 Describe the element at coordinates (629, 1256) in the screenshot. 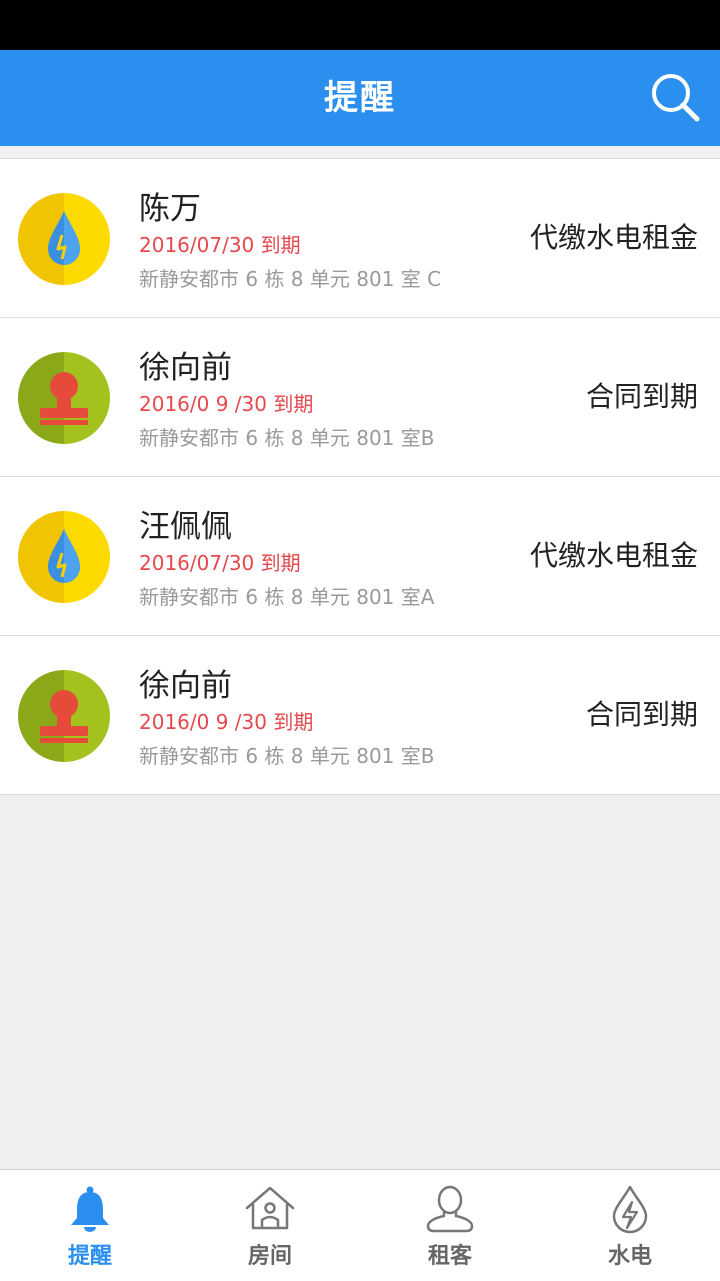

I see `tab-label: 水电` at that location.